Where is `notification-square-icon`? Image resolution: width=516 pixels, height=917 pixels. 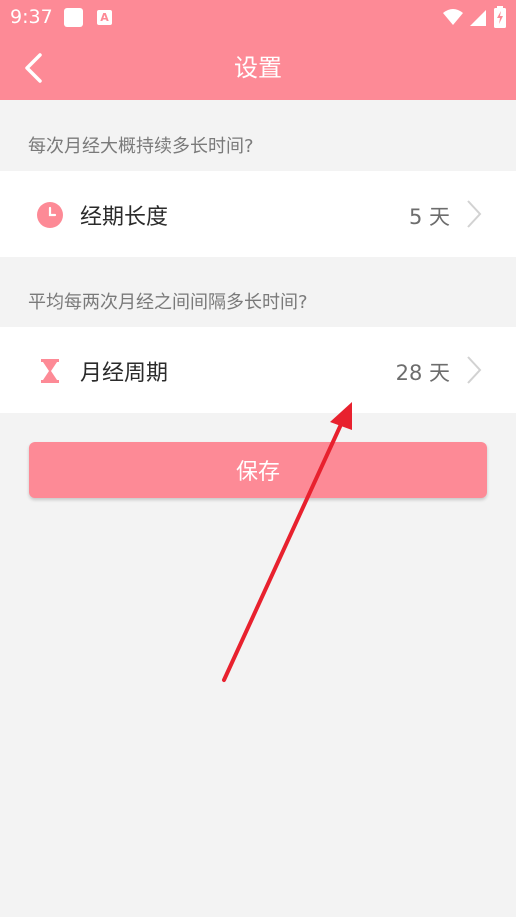 notification-square-icon is located at coordinates (73, 17).